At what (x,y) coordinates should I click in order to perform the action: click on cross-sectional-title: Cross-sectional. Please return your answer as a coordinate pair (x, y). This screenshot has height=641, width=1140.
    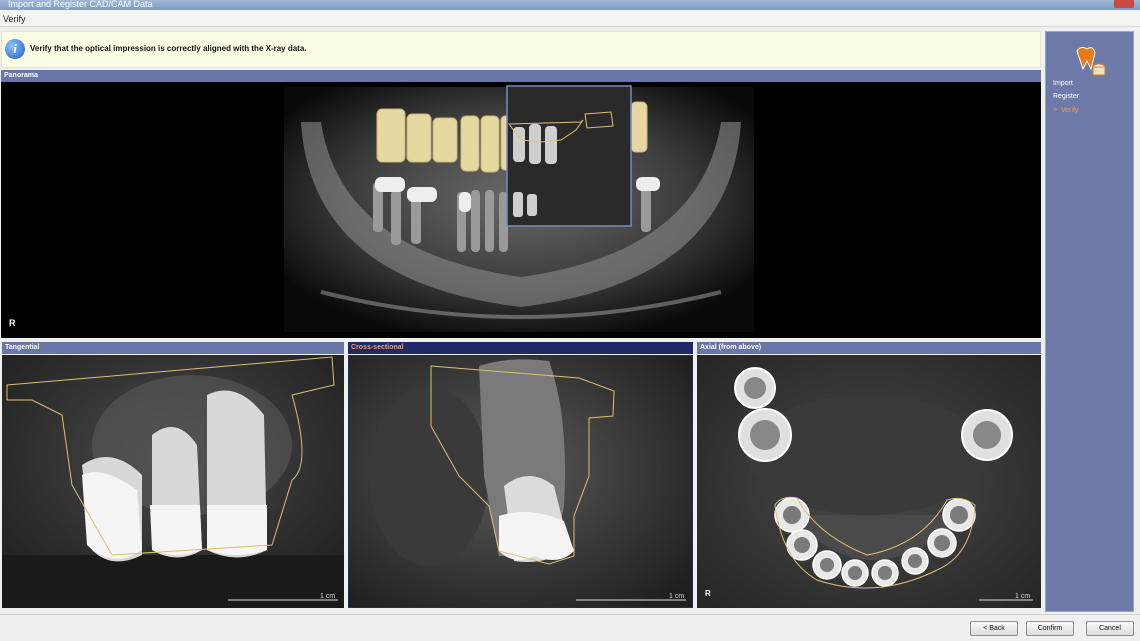
    Looking at the image, I should click on (377, 347).